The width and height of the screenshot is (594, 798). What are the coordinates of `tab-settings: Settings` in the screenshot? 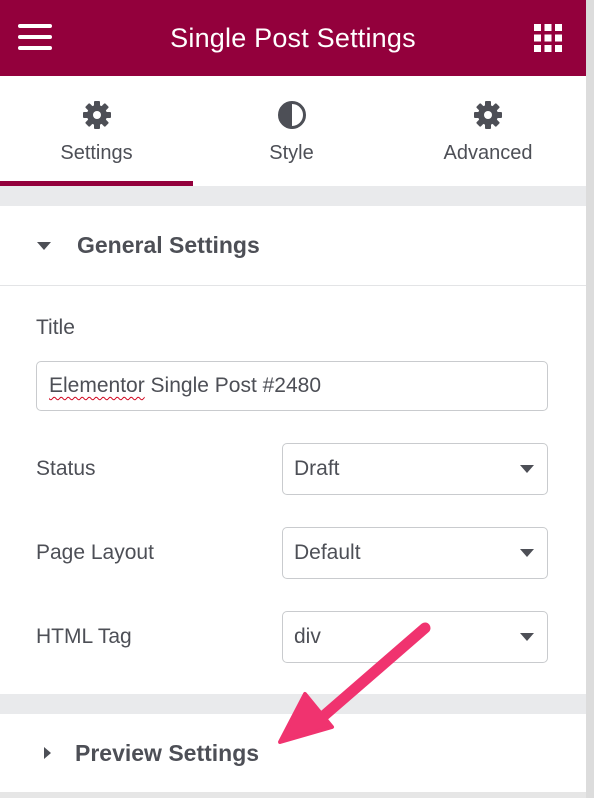 It's located at (96, 131).